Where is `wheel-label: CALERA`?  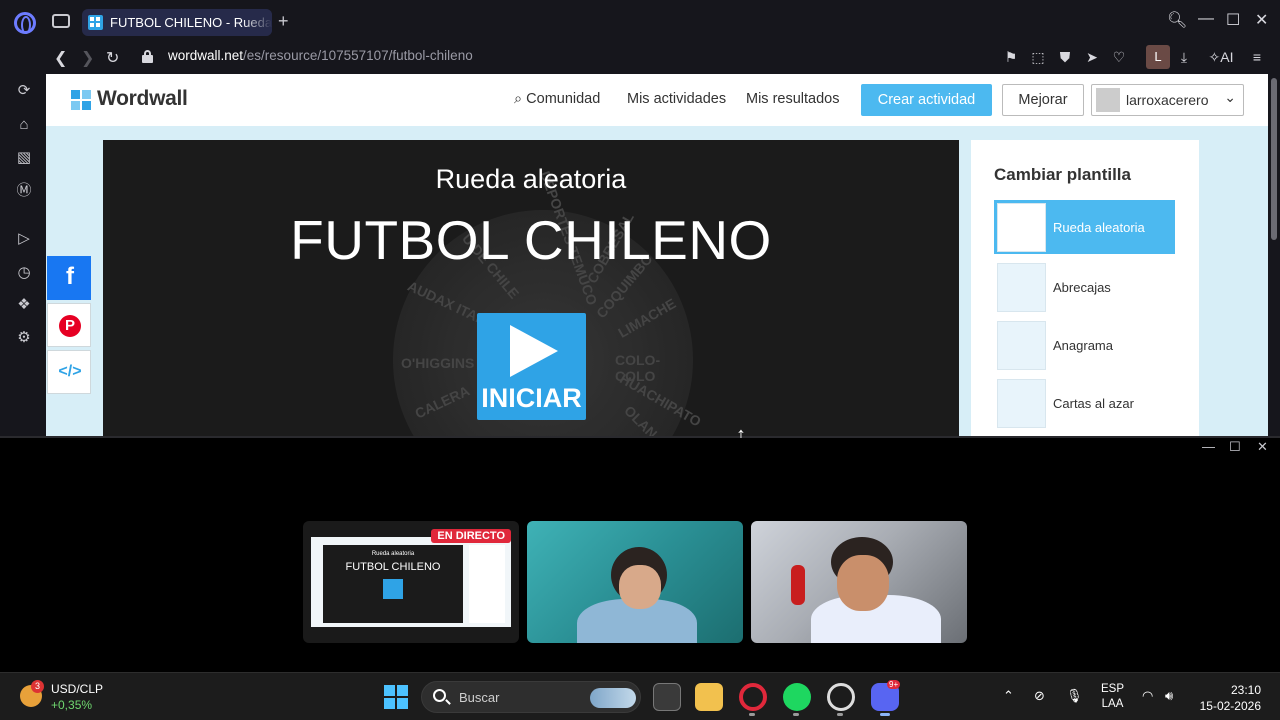 wheel-label: CALERA is located at coordinates (442, 402).